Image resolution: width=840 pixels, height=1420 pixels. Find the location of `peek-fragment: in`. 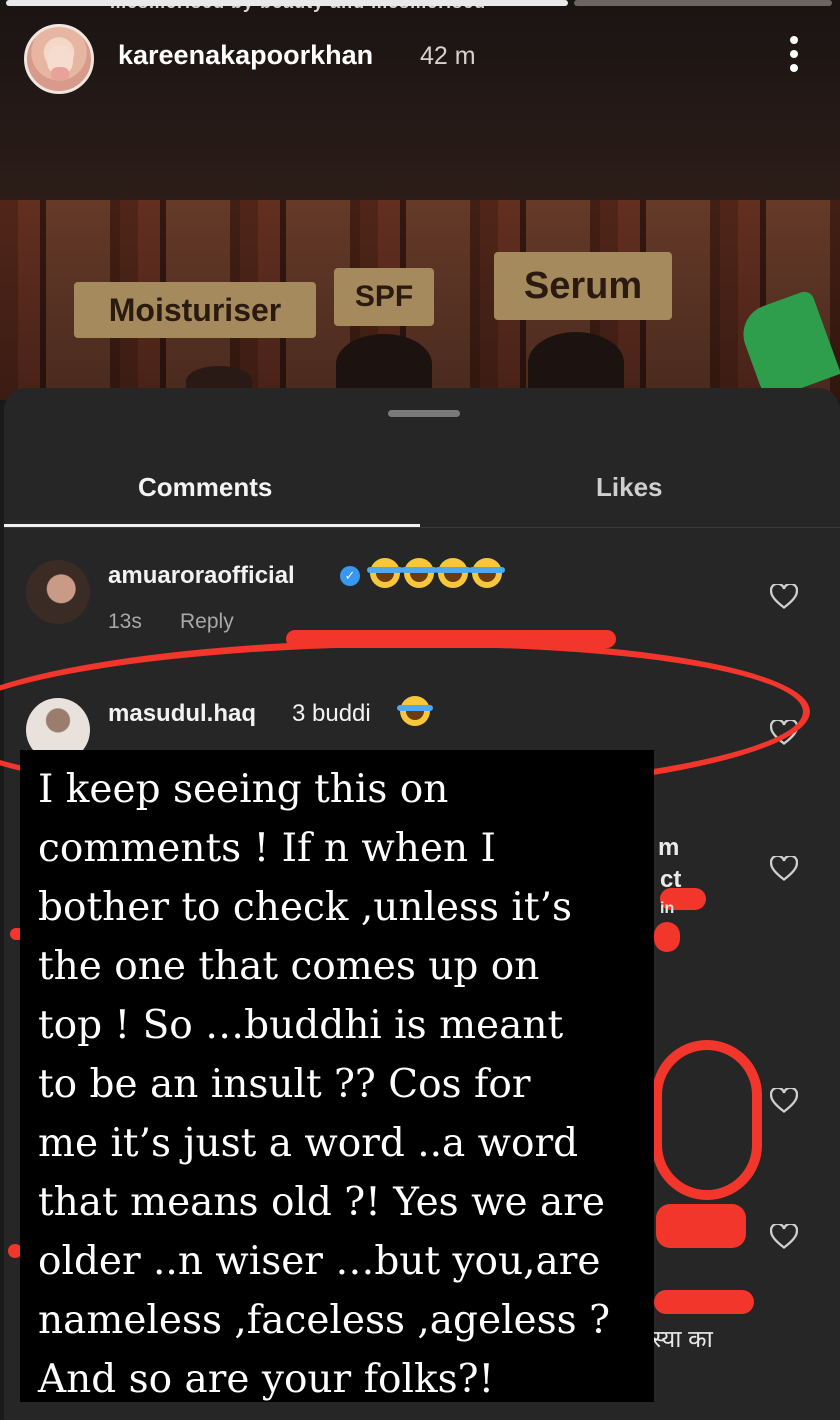

peek-fragment: in is located at coordinates (667, 908).